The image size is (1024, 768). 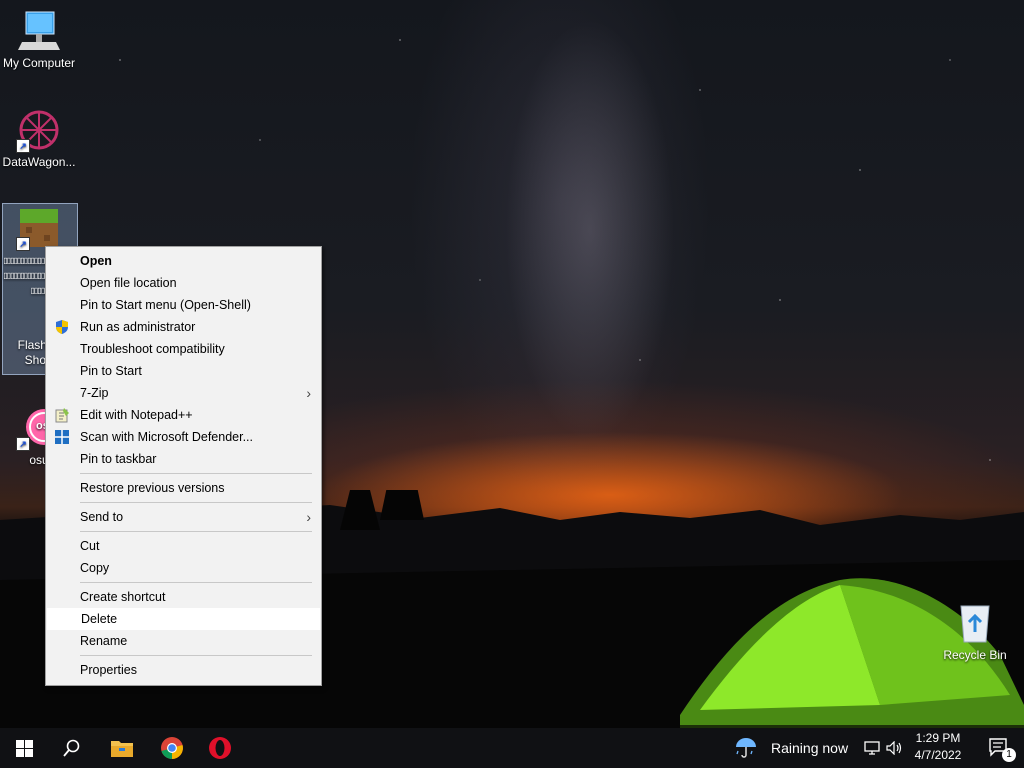 What do you see at coordinates (1000, 748) in the screenshot?
I see `notifications-button: 1` at bounding box center [1000, 748].